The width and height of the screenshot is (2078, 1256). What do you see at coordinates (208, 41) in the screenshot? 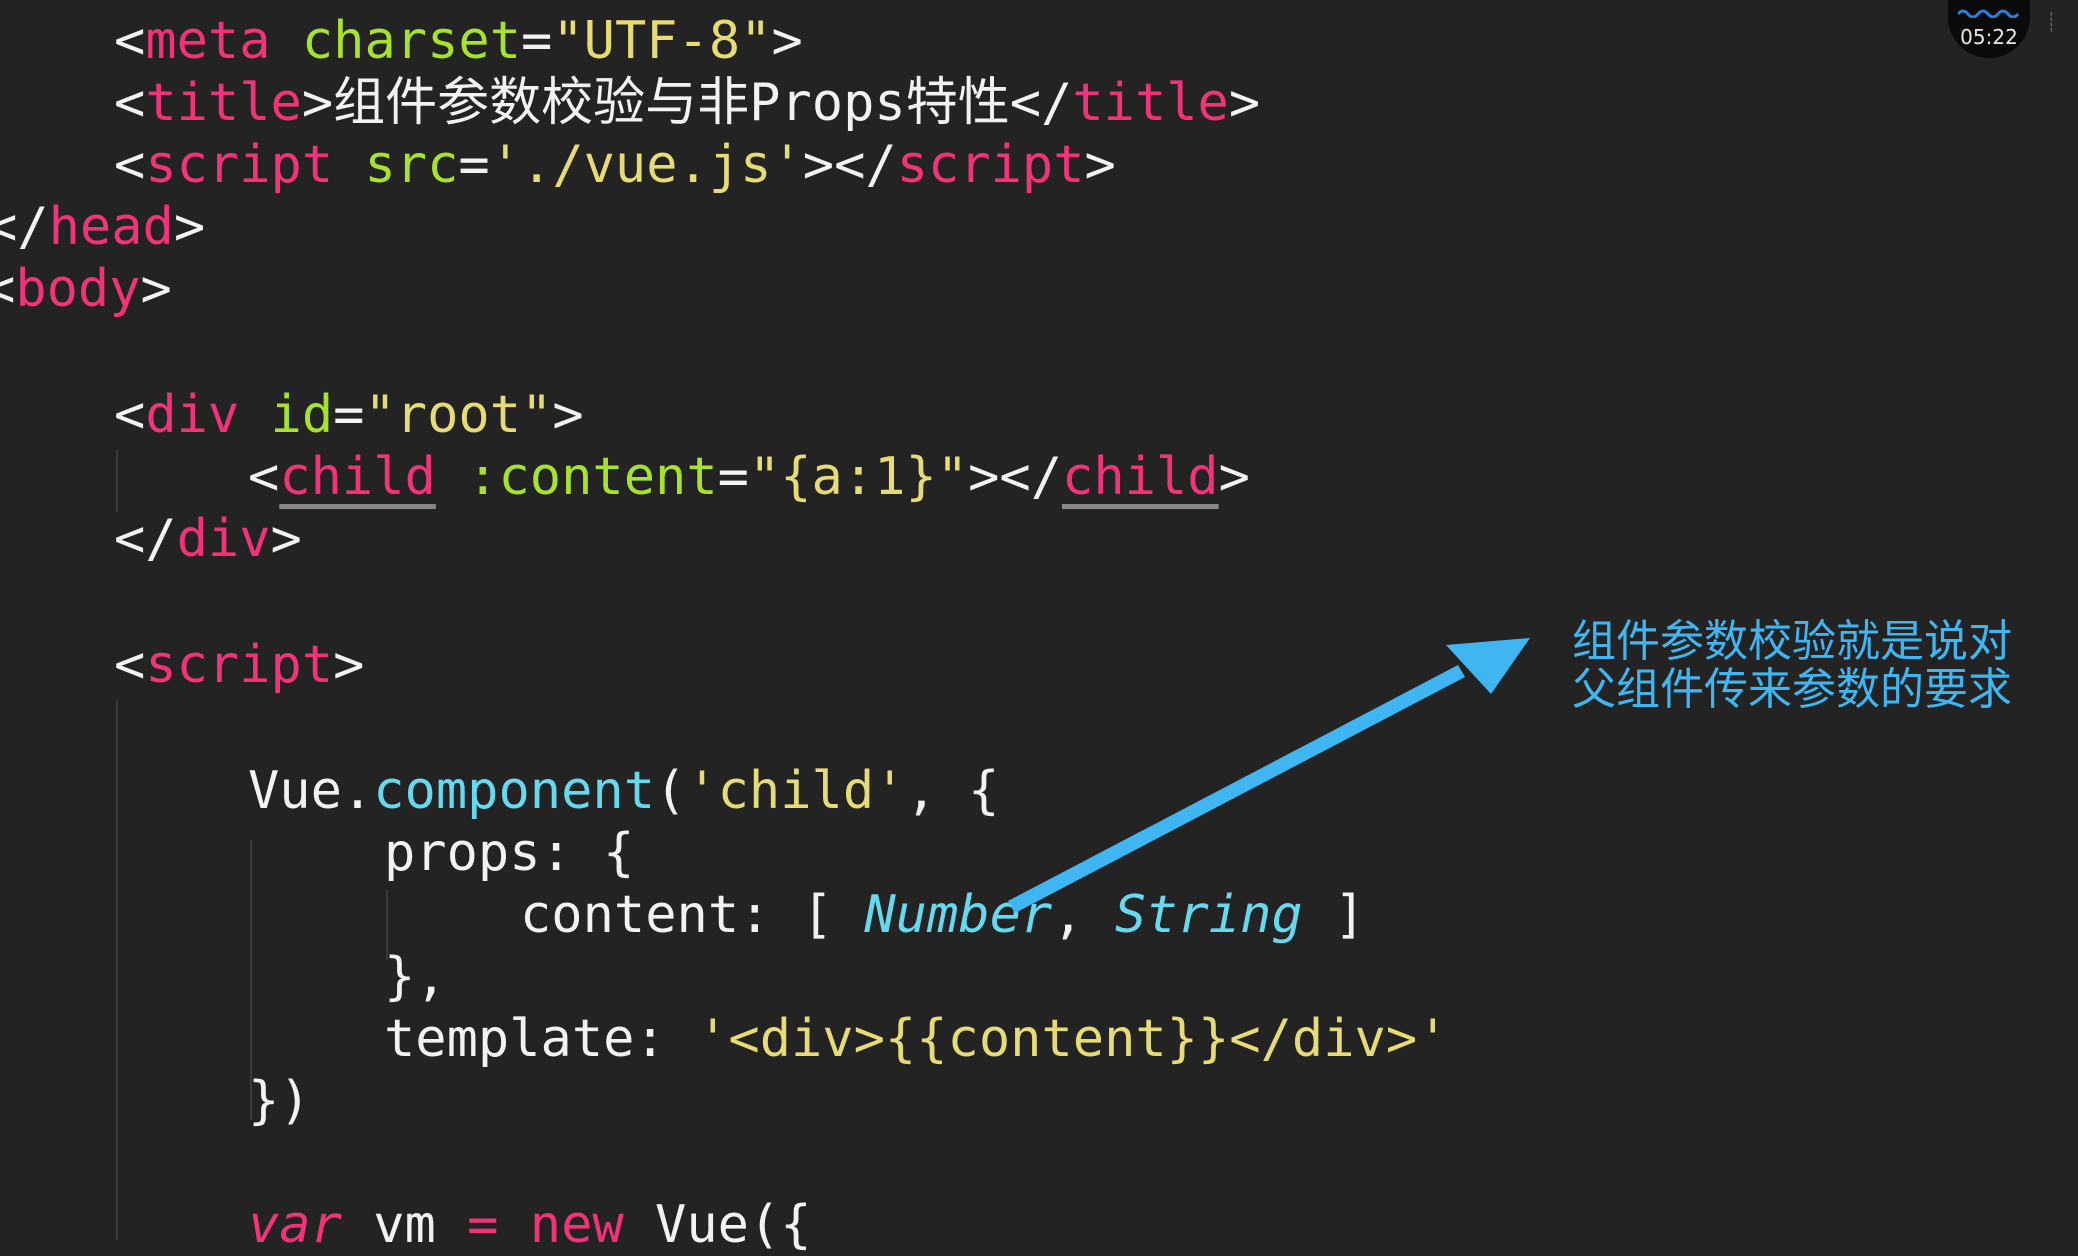
I see `token-tag: meta` at bounding box center [208, 41].